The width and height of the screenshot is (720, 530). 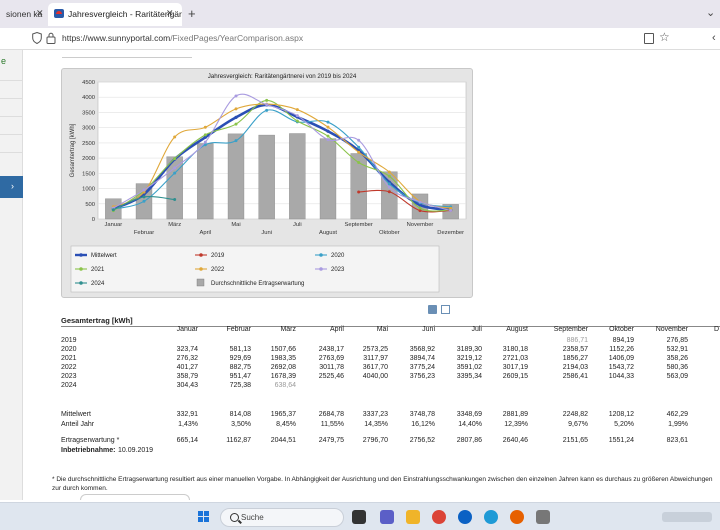 I want to click on chrome-icon, so click(x=439, y=517).